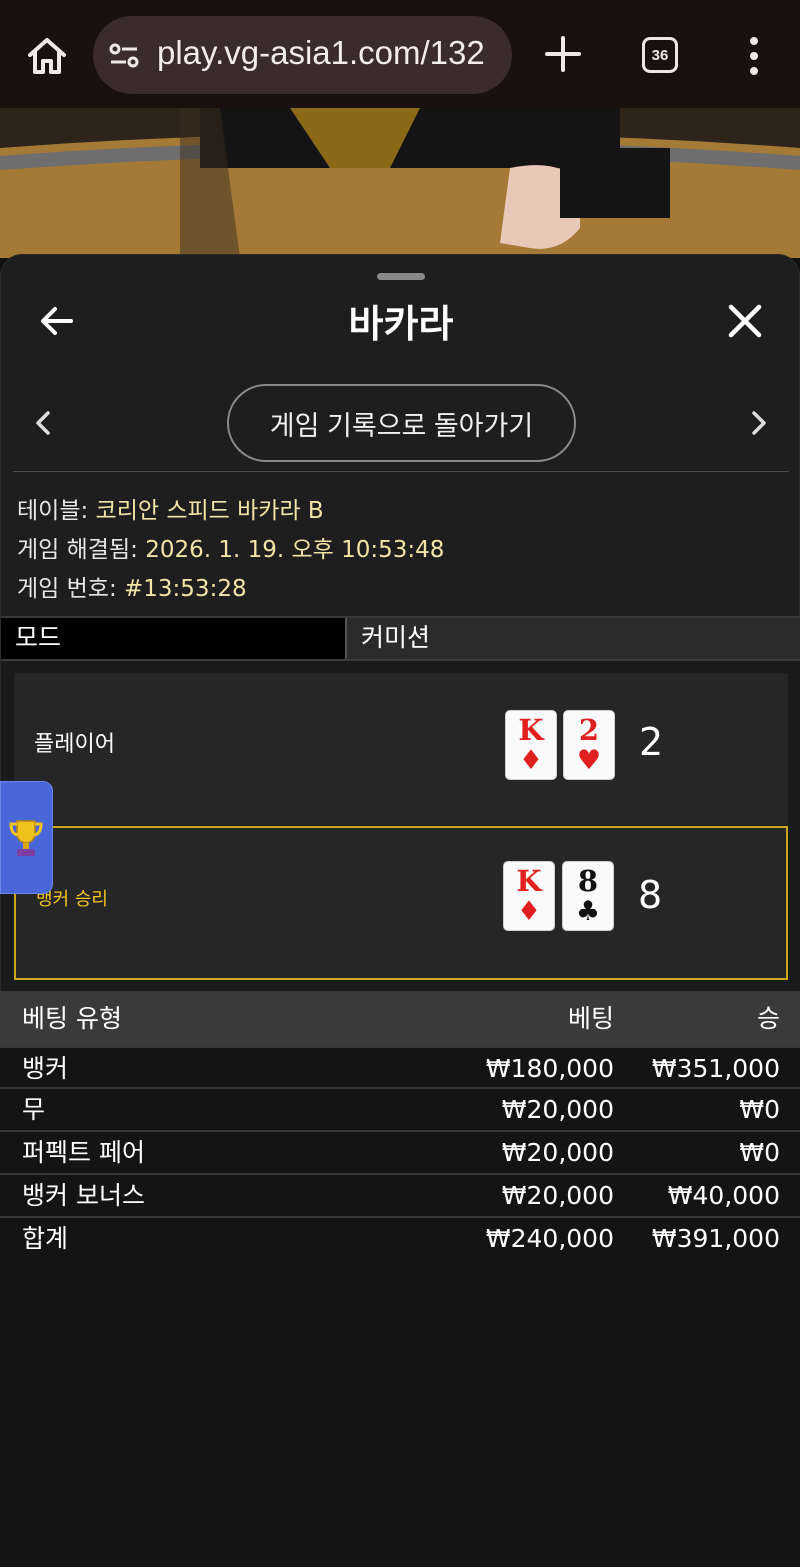  I want to click on player-hand: 플레이어 K ♦ 2 ♥ 2, so click(401, 749).